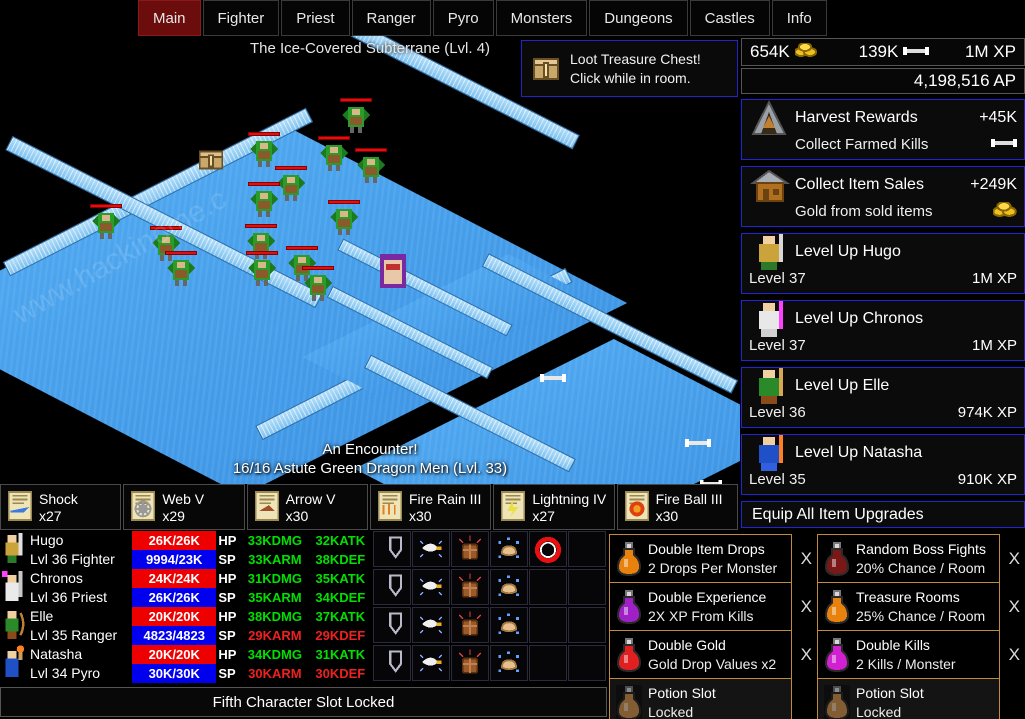  I want to click on potion-subtitle: 25% Chance / Room, so click(921, 615).